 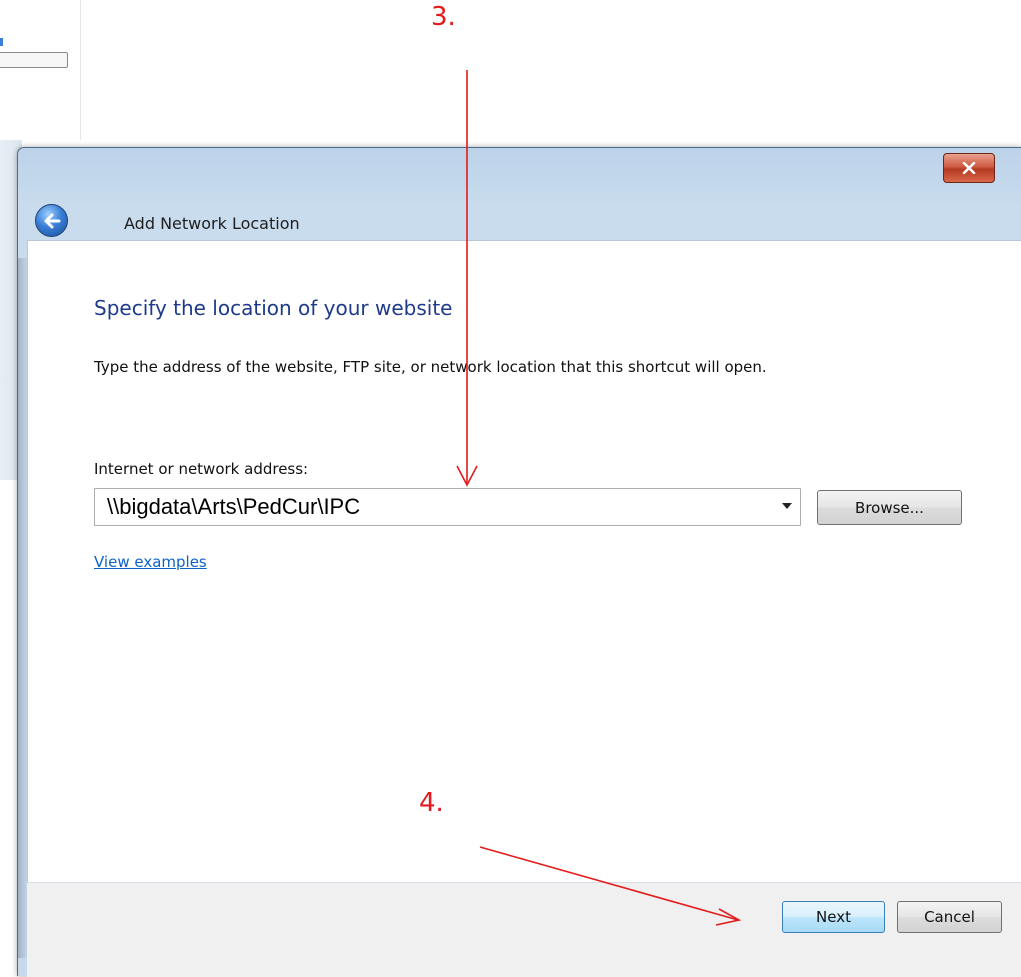 I want to click on annotation-step-3: 3., so click(x=443, y=17).